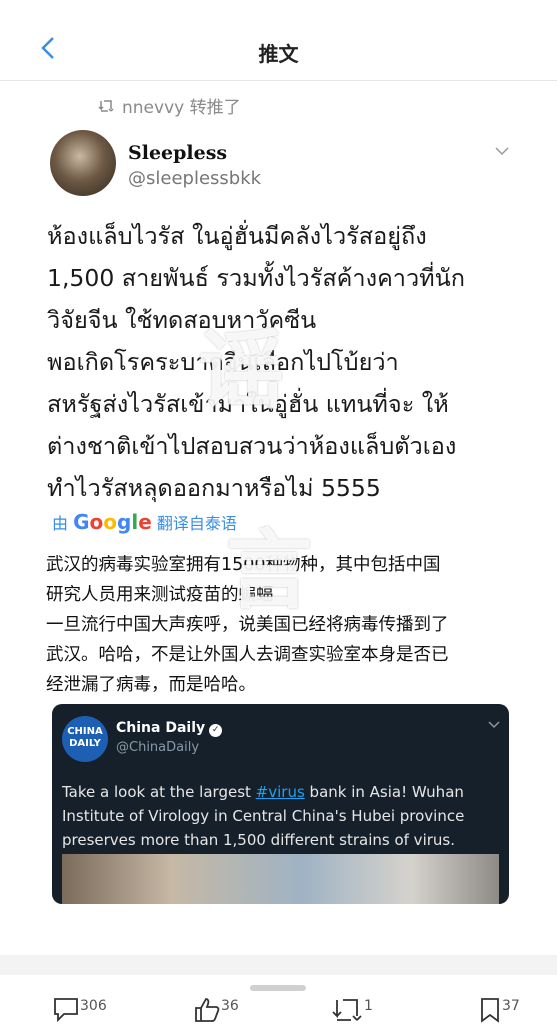 The width and height of the screenshot is (557, 1031). Describe the element at coordinates (256, 278) in the screenshot. I see `tweet-line: 1,500 สายพันธ์ รวมทั้งไวรัสค้างคาวที่นัก` at that location.